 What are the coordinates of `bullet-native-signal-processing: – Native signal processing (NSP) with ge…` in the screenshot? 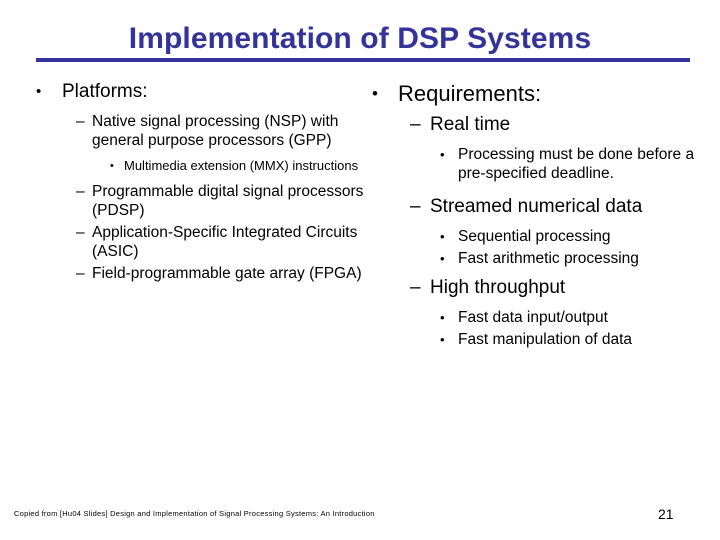 It's located at (193, 131).